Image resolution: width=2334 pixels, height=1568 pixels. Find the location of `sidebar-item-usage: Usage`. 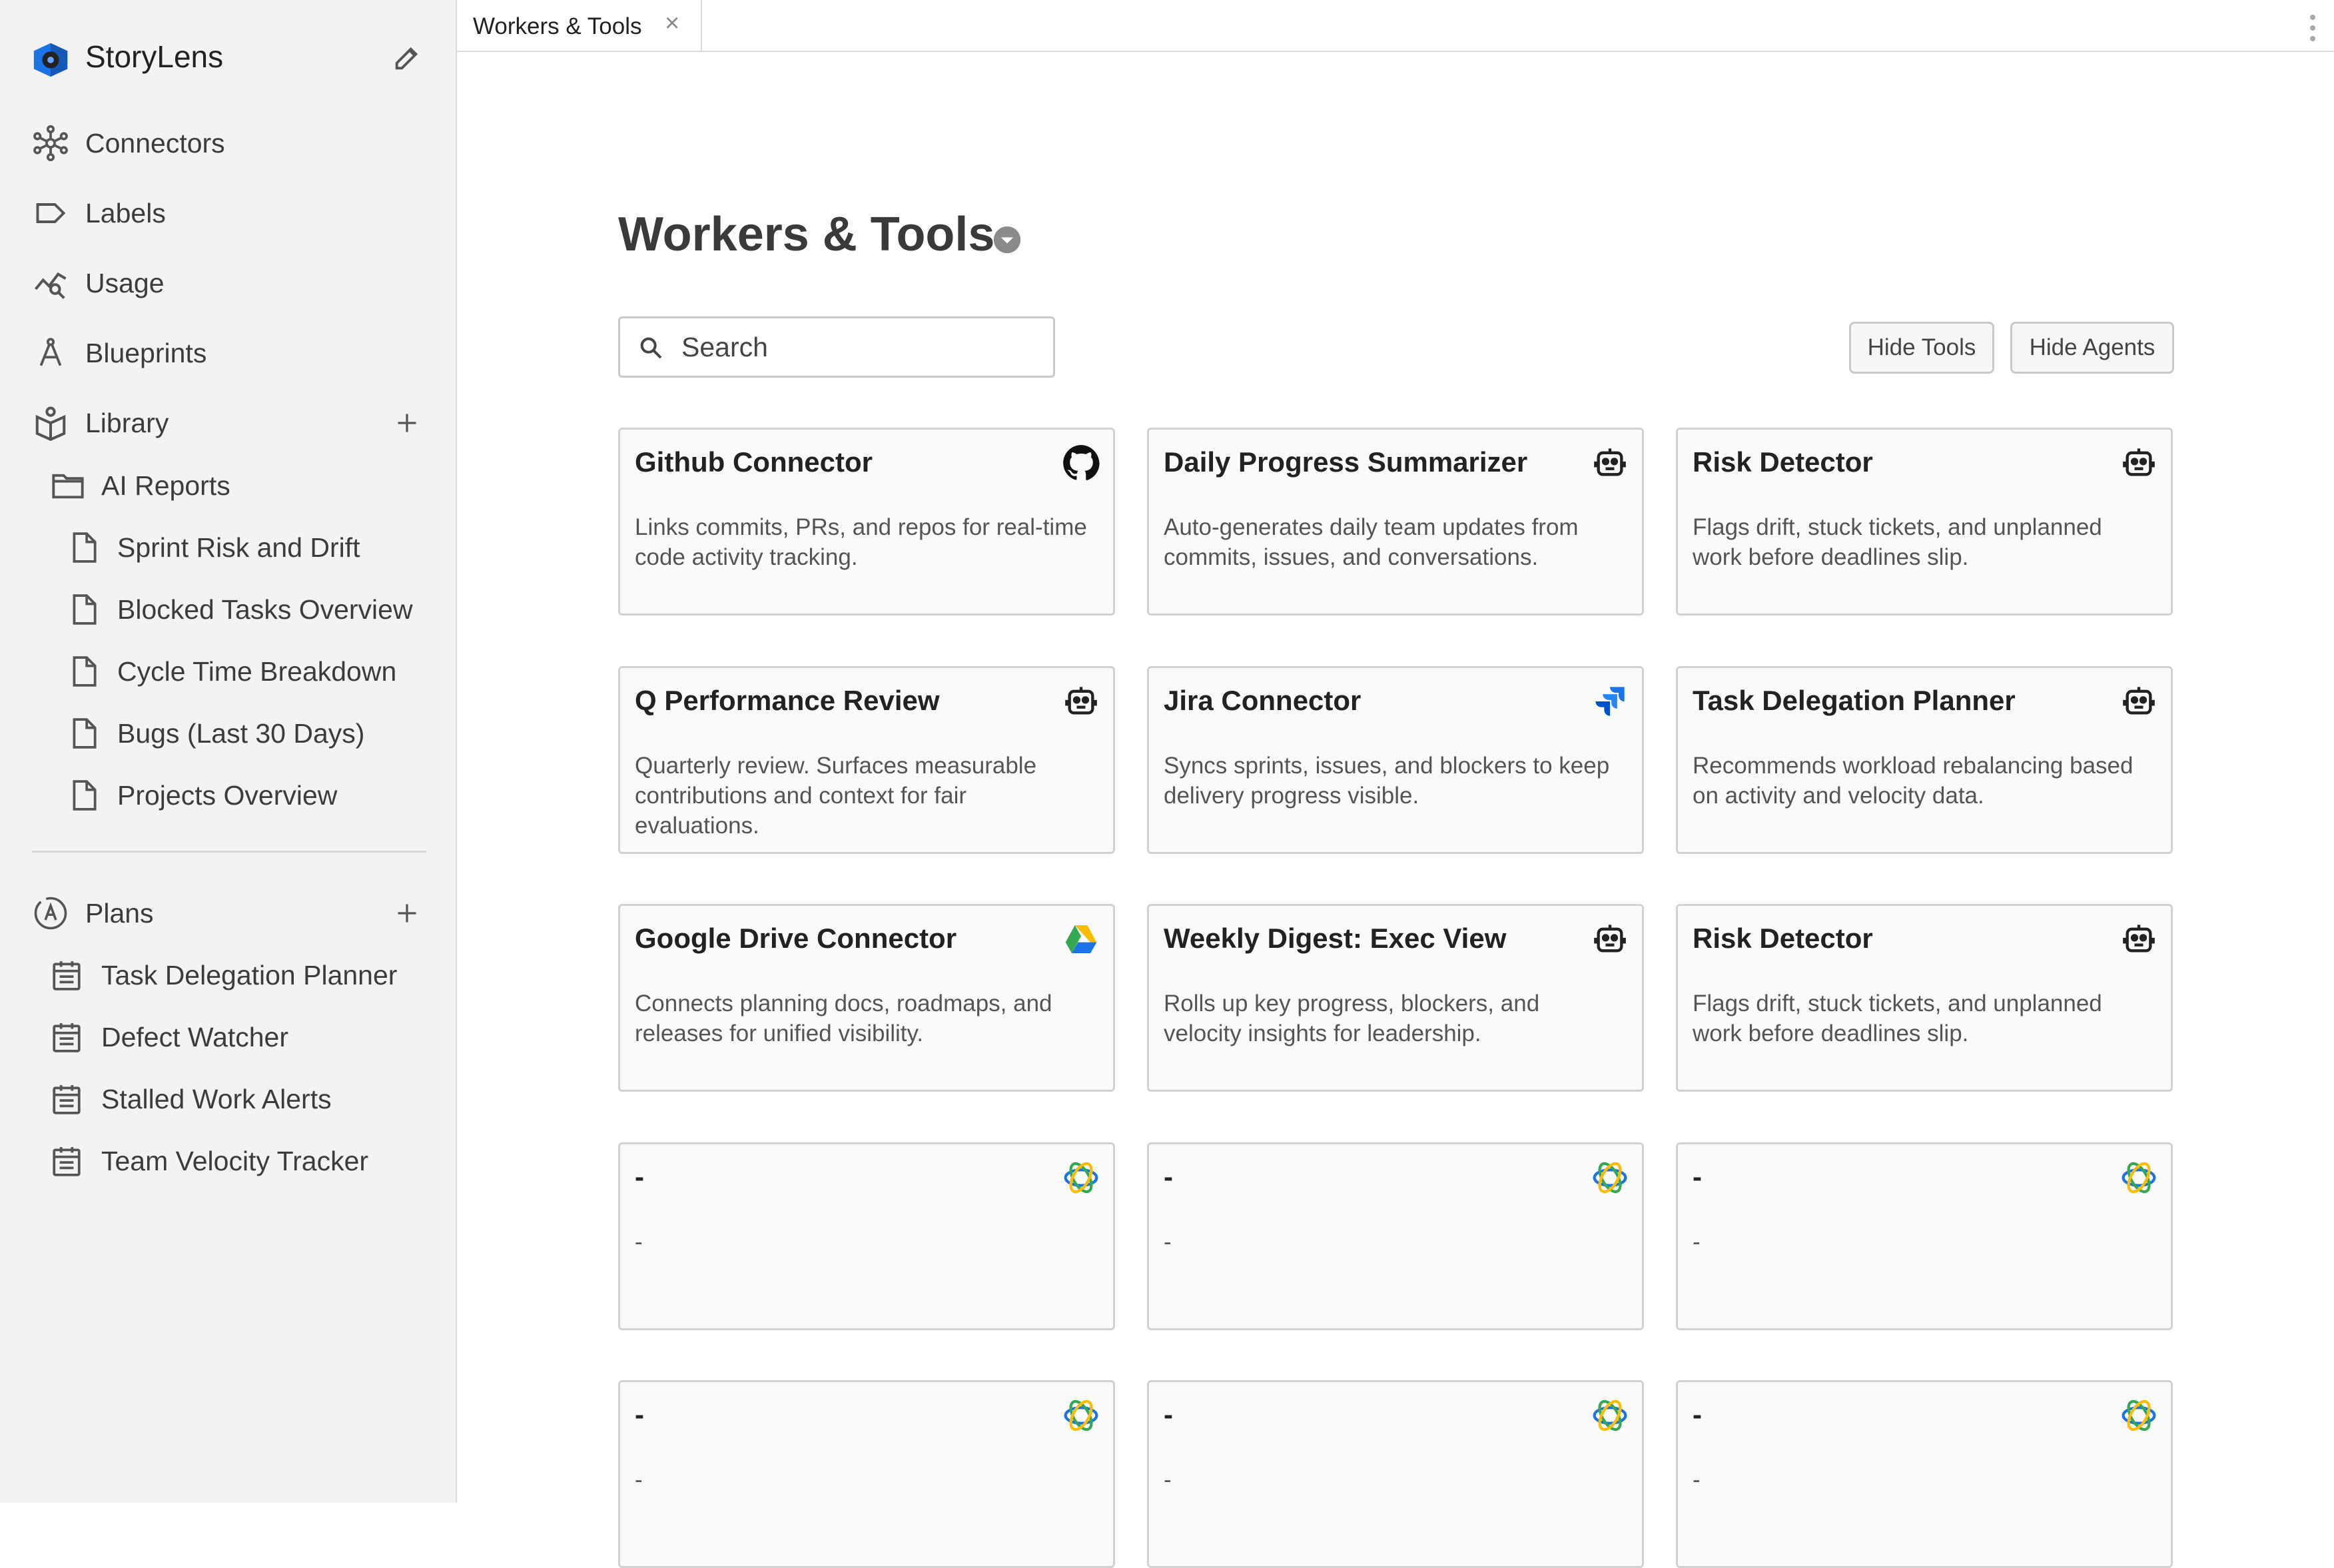

sidebar-item-usage: Usage is located at coordinates (228, 283).